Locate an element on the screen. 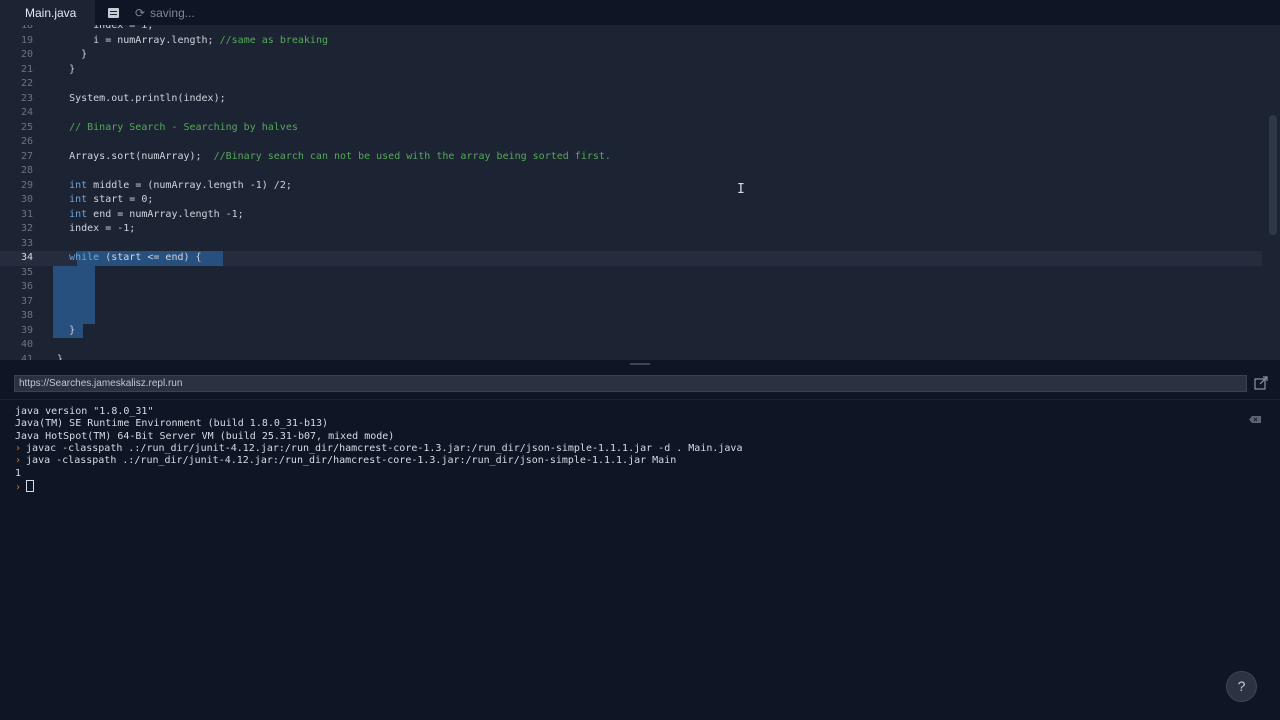 Image resolution: width=1280 pixels, height=720 pixels. code-line: int middle = (numArray.length -1) /2; is located at coordinates (168, 186).